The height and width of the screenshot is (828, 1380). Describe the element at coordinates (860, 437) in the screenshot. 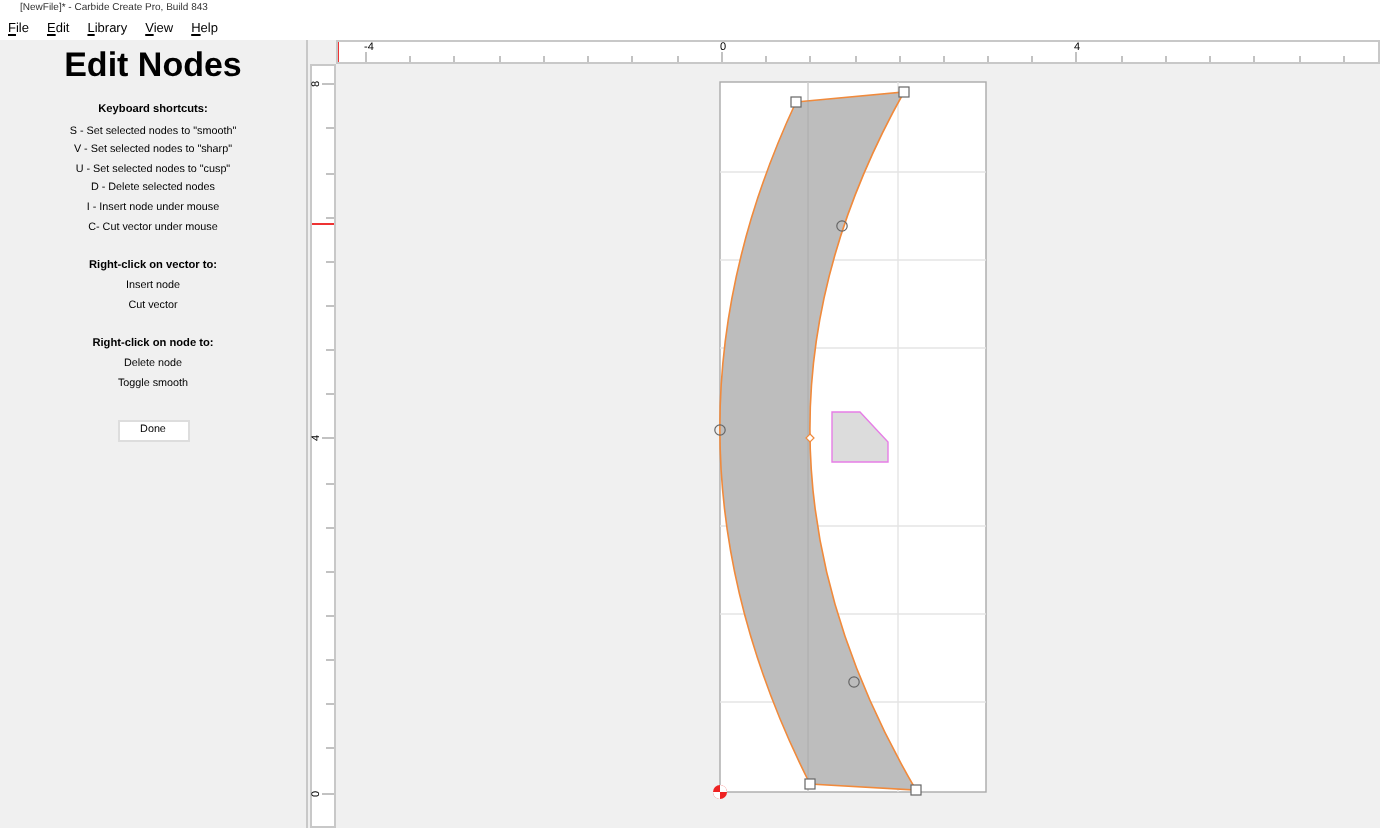

I see `small-vector` at that location.